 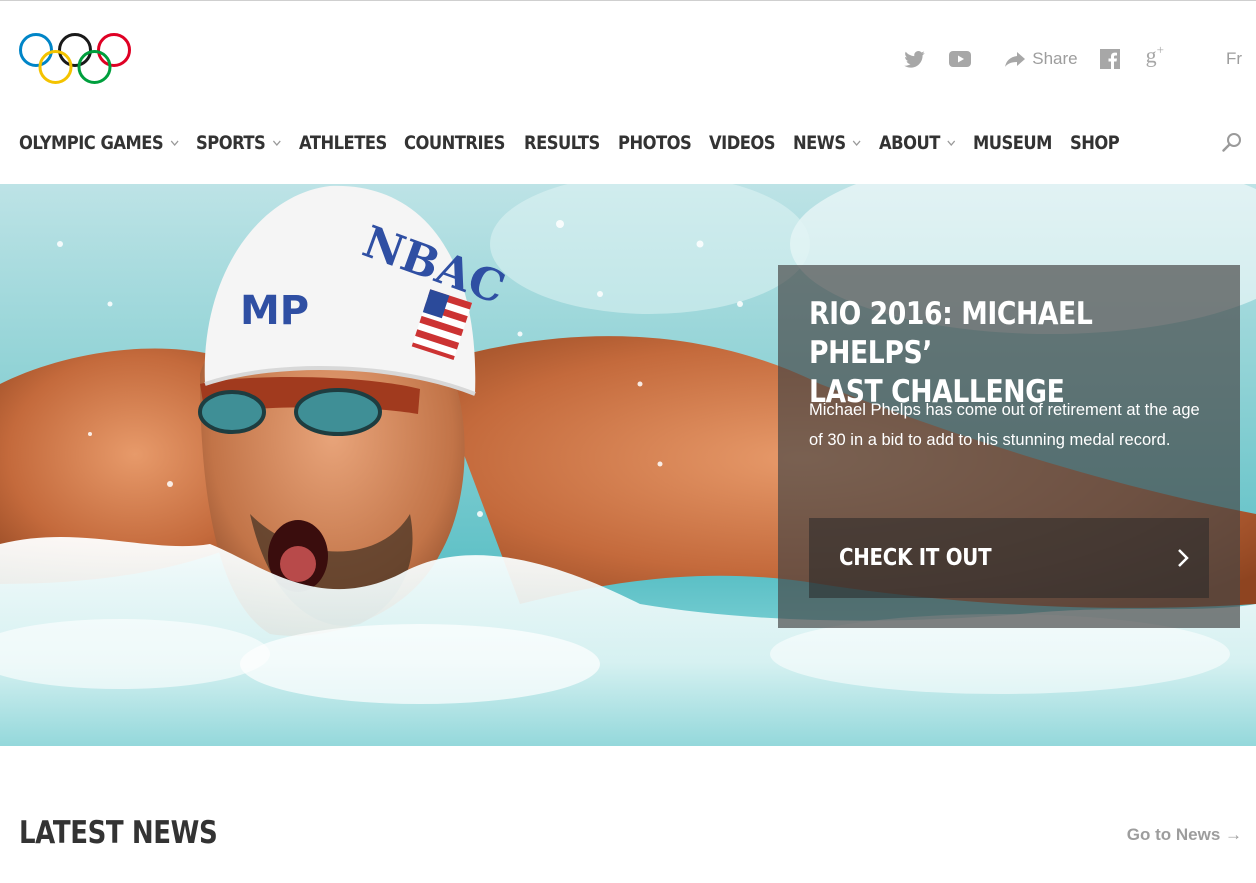 I want to click on share-button: Share, so click(x=1041, y=59).